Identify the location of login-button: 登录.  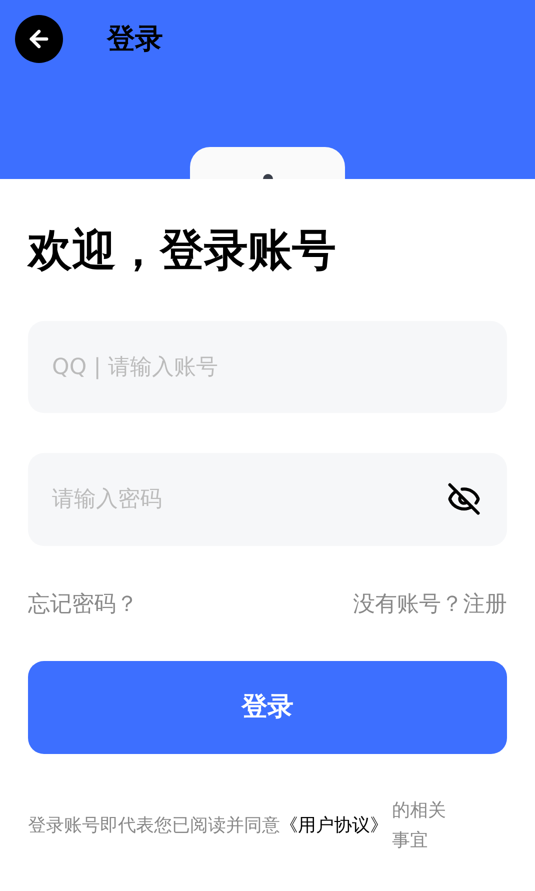
(267, 707).